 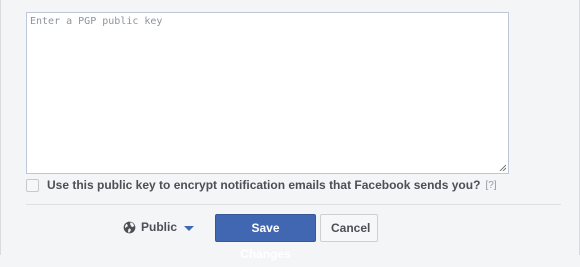 What do you see at coordinates (349, 228) in the screenshot?
I see `cancel-button: Cancel` at bounding box center [349, 228].